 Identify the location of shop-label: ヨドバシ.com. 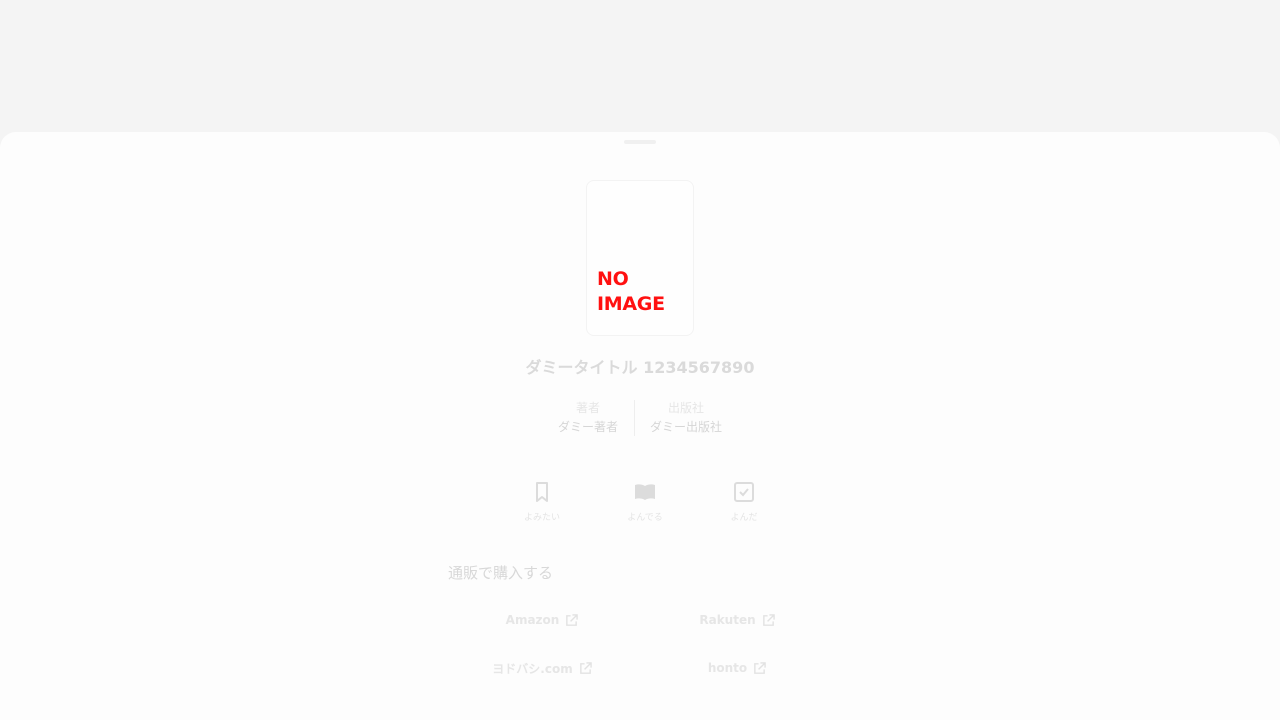
(532, 668).